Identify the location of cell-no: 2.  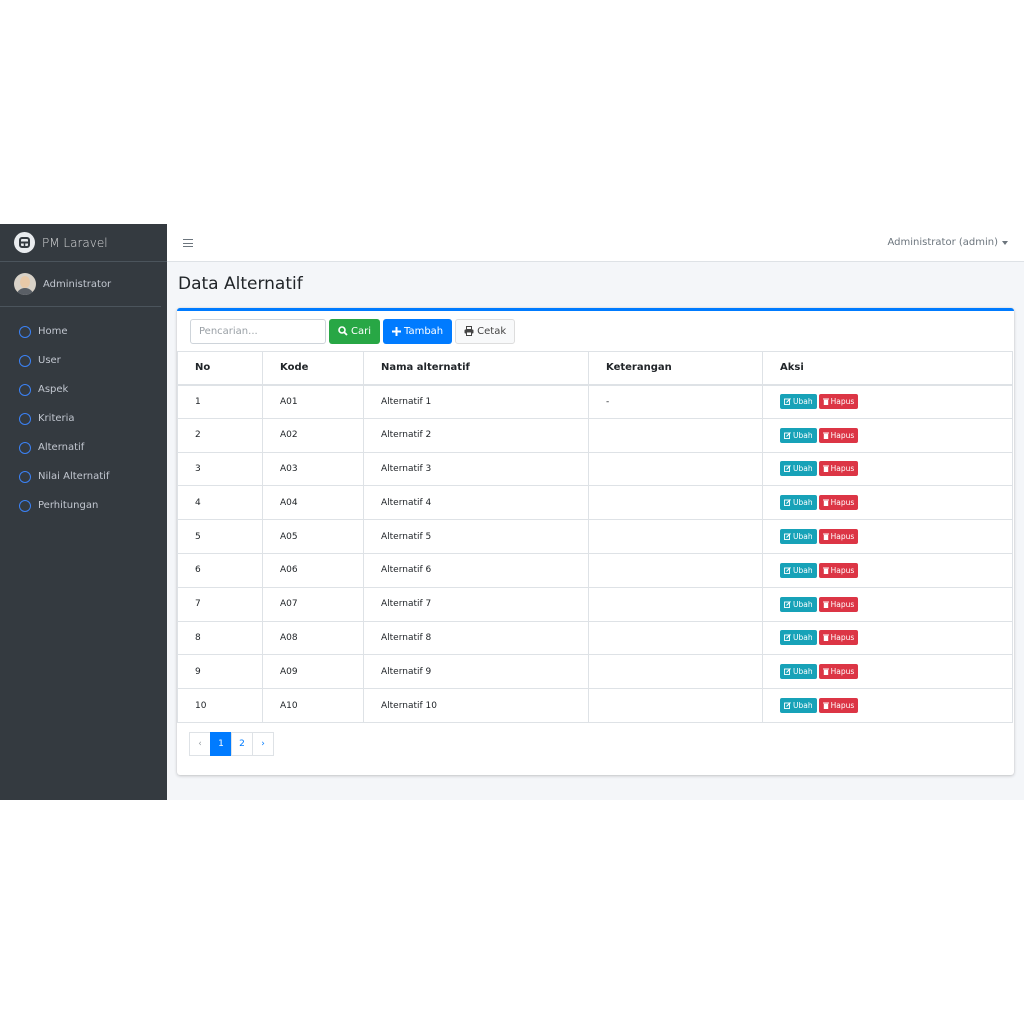
(220, 435).